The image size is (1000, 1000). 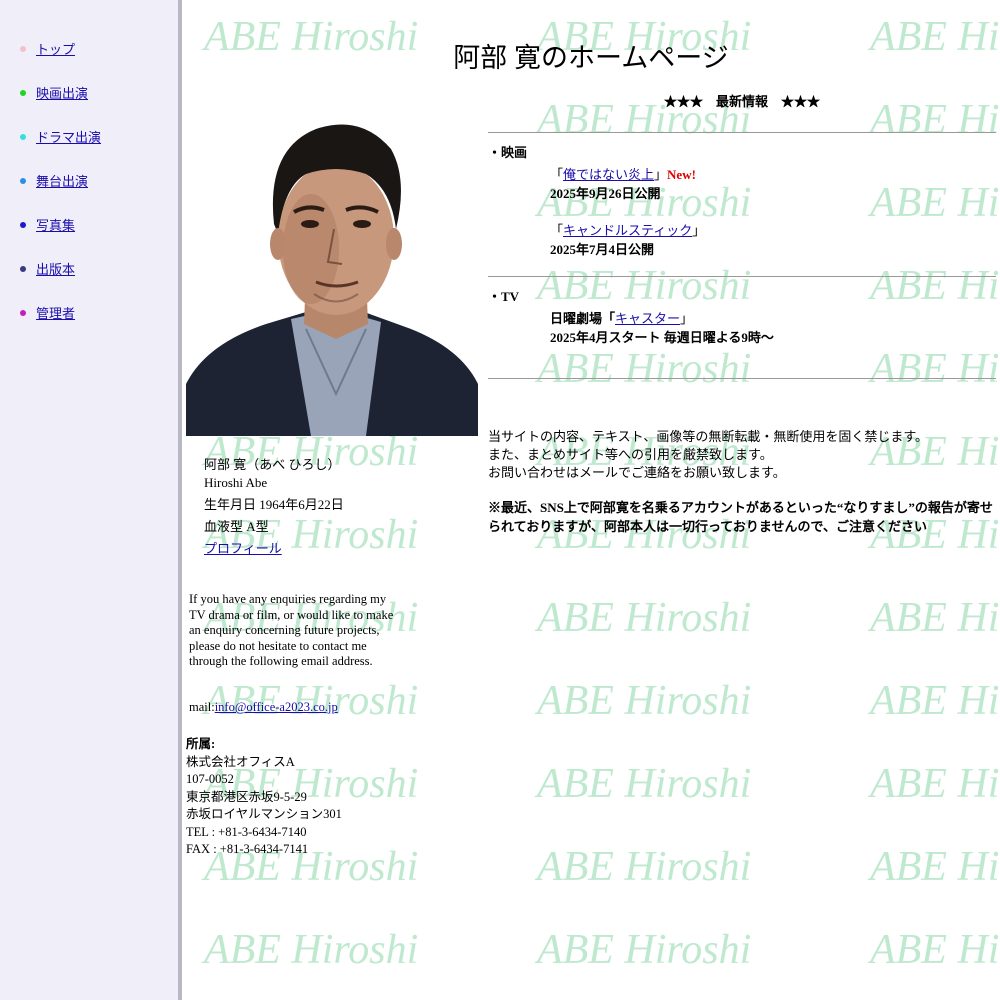 I want to click on company-tel: TEL : +81-3-6434-7140, so click(x=246, y=831).